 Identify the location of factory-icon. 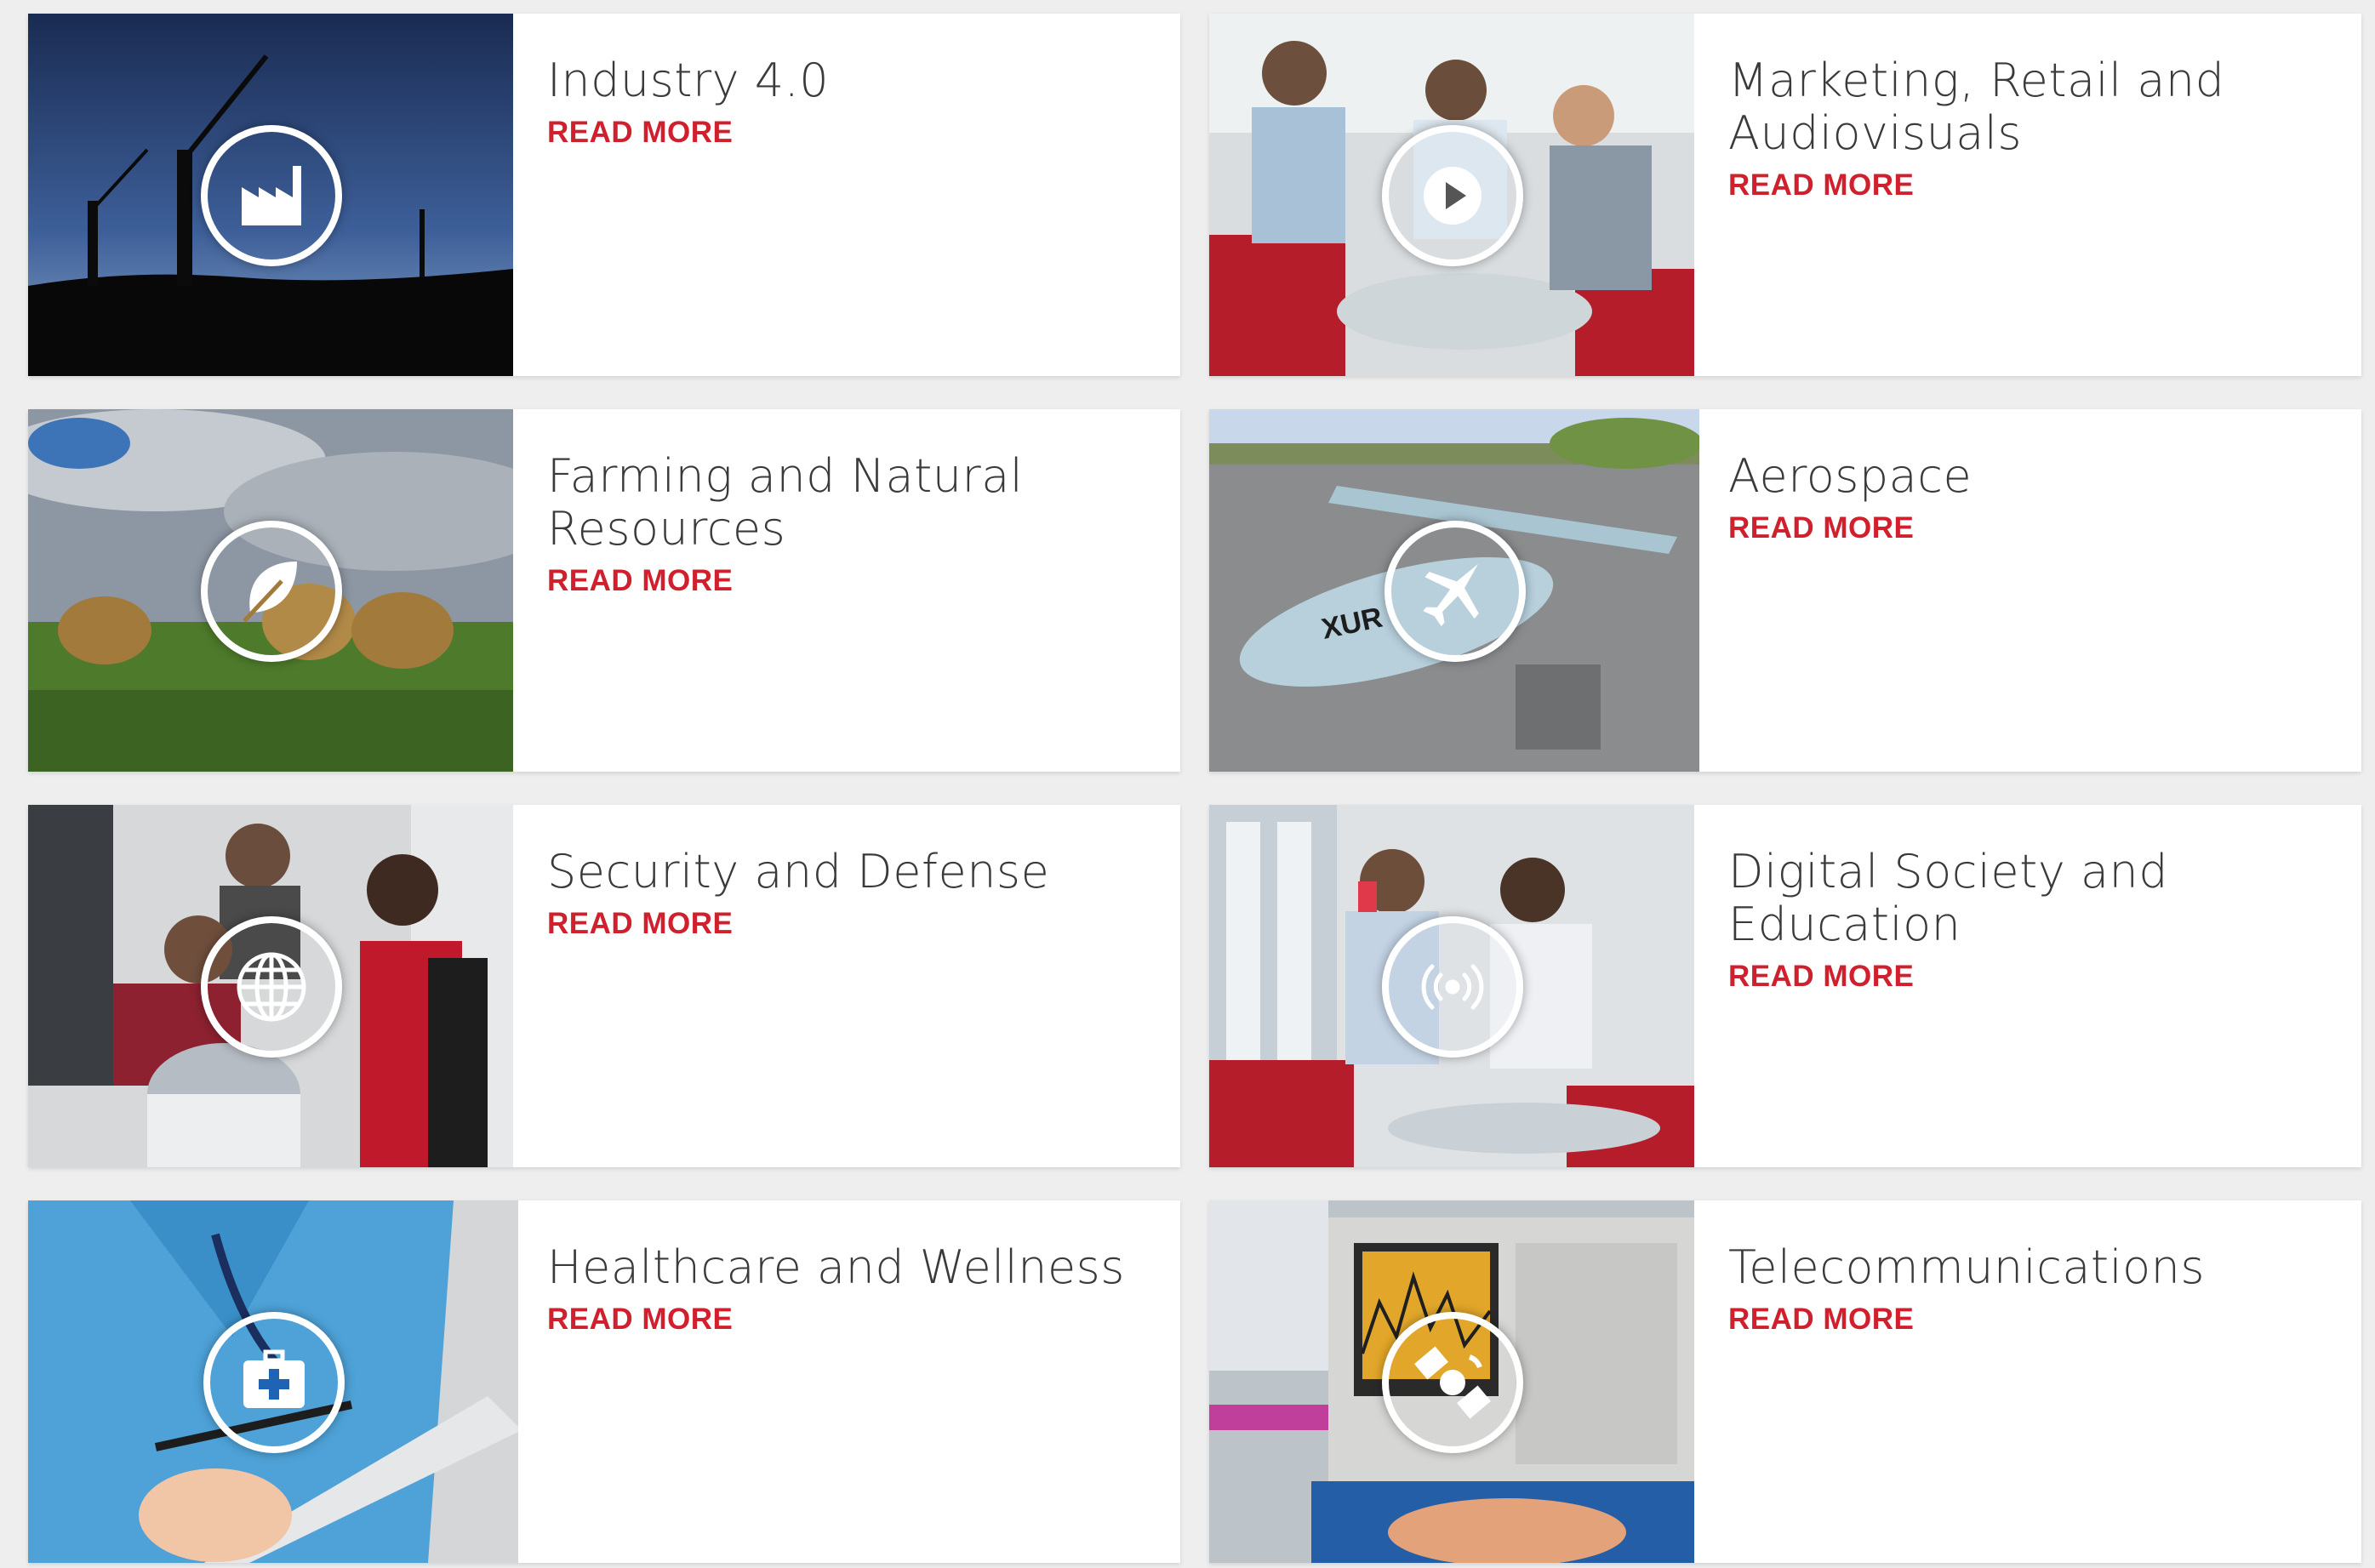
(271, 195).